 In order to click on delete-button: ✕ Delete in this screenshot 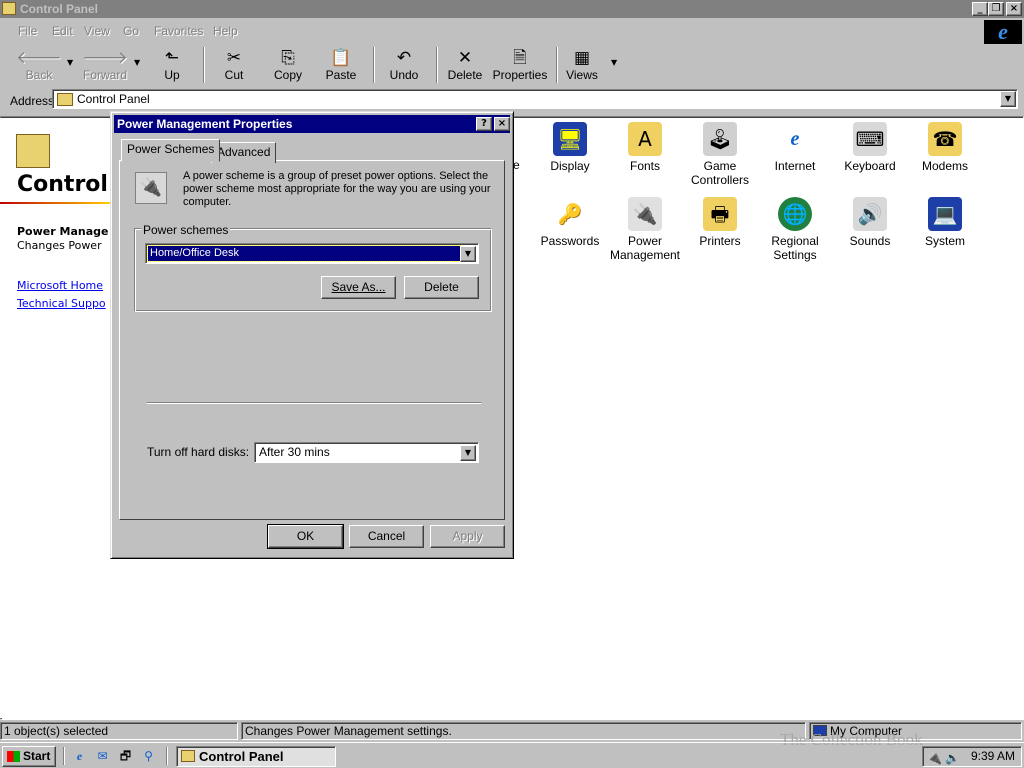, I will do `click(465, 67)`.